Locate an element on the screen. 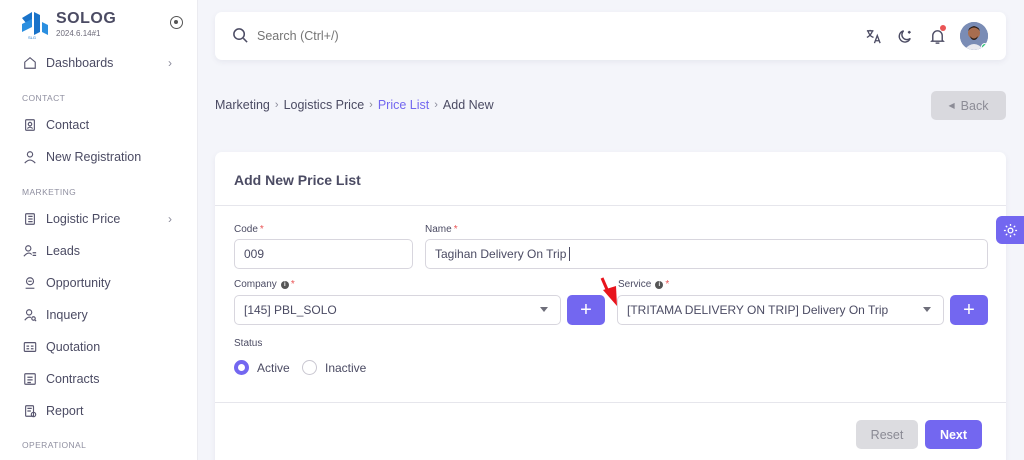 This screenshot has width=1024, height=460. status-radio-active: Active is located at coordinates (262, 367).